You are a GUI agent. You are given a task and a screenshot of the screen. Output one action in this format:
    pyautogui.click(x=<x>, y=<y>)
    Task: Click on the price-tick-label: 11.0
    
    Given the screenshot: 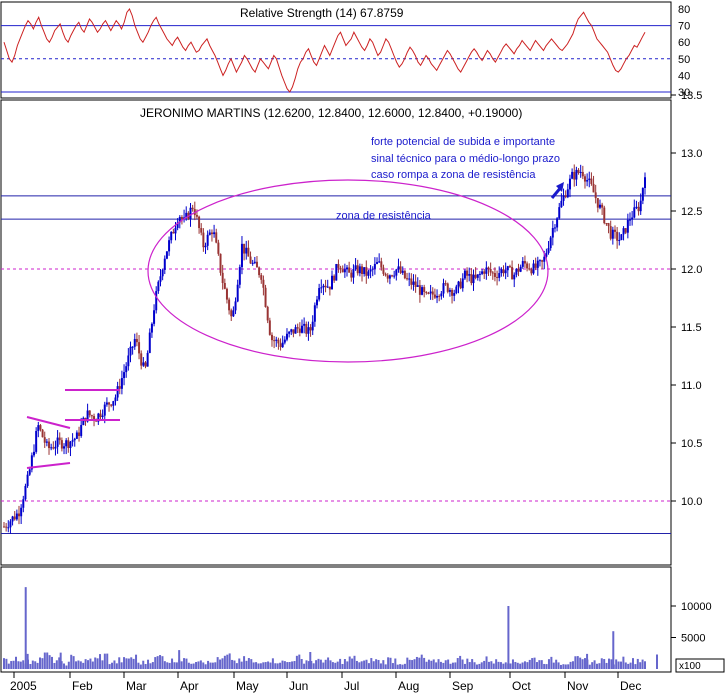 What is the action you would take?
    pyautogui.click(x=691, y=386)
    